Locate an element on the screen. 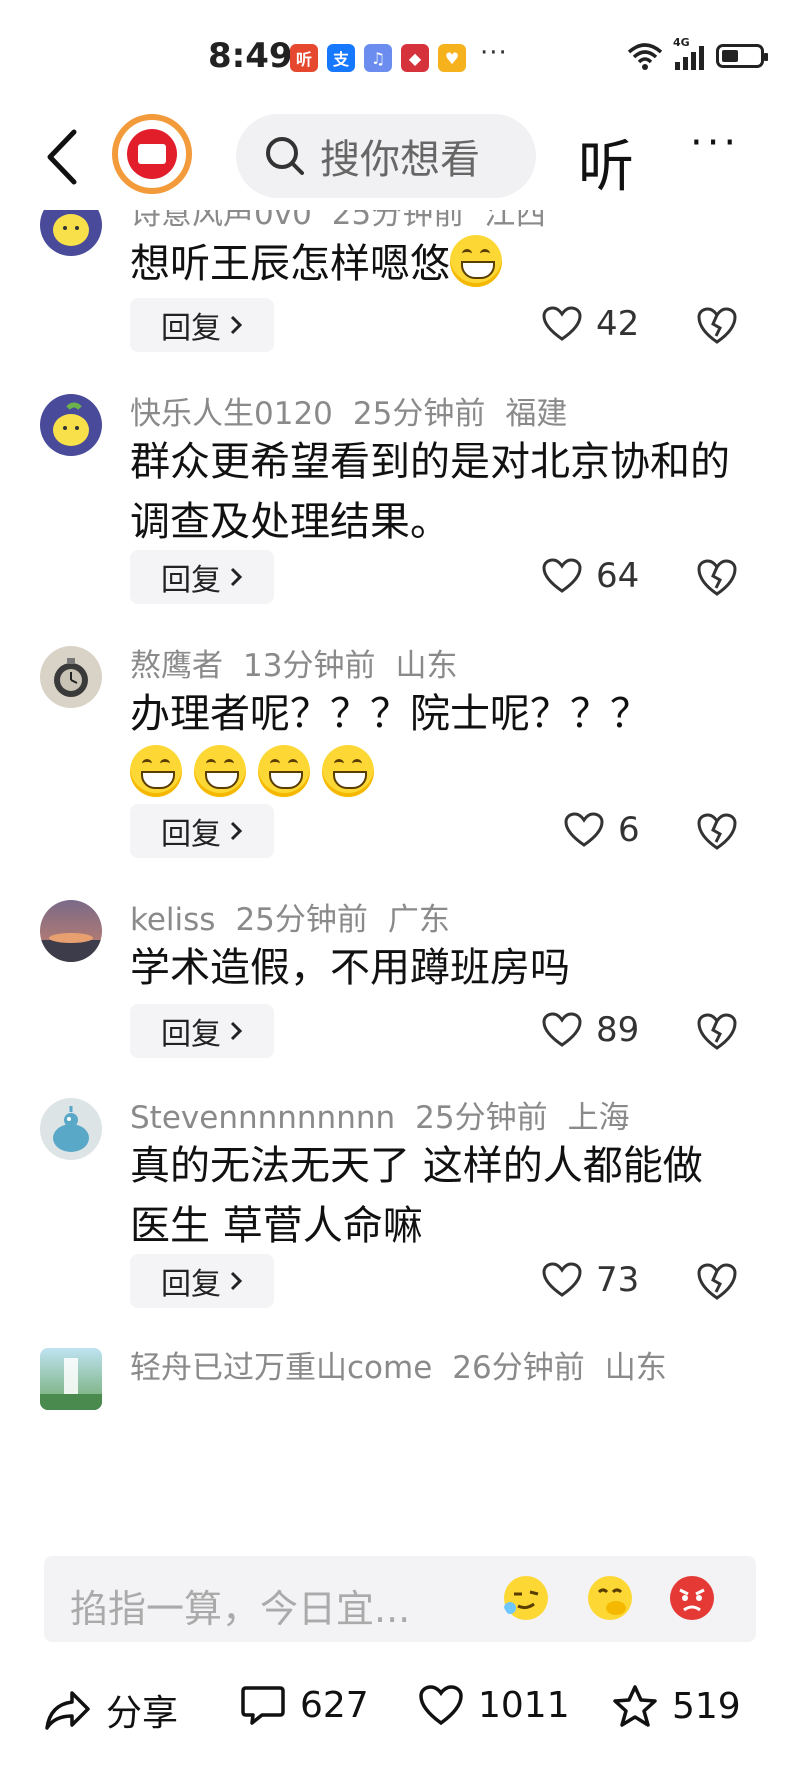  search-icon is located at coordinates (285, 156).